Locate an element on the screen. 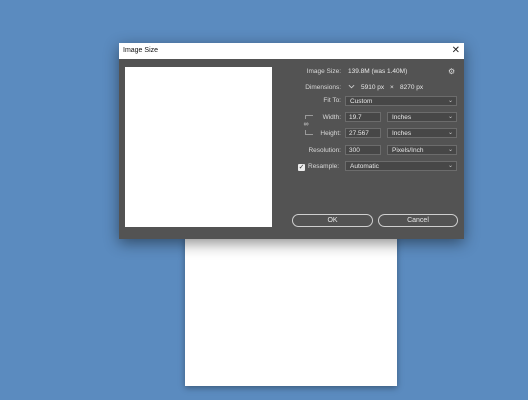 The width and height of the screenshot is (528, 400). cancel-button: Cancel is located at coordinates (418, 220).